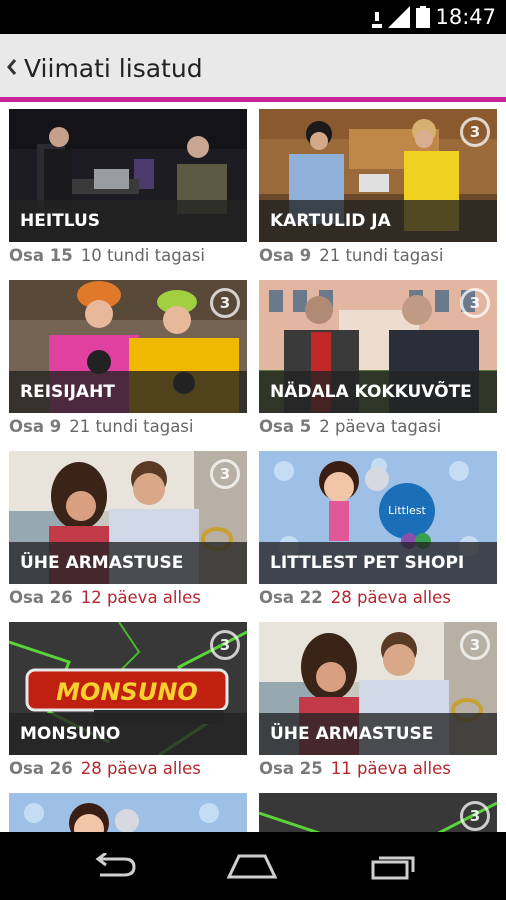 The width and height of the screenshot is (506, 900). I want to click on back-button, so click(12, 67).